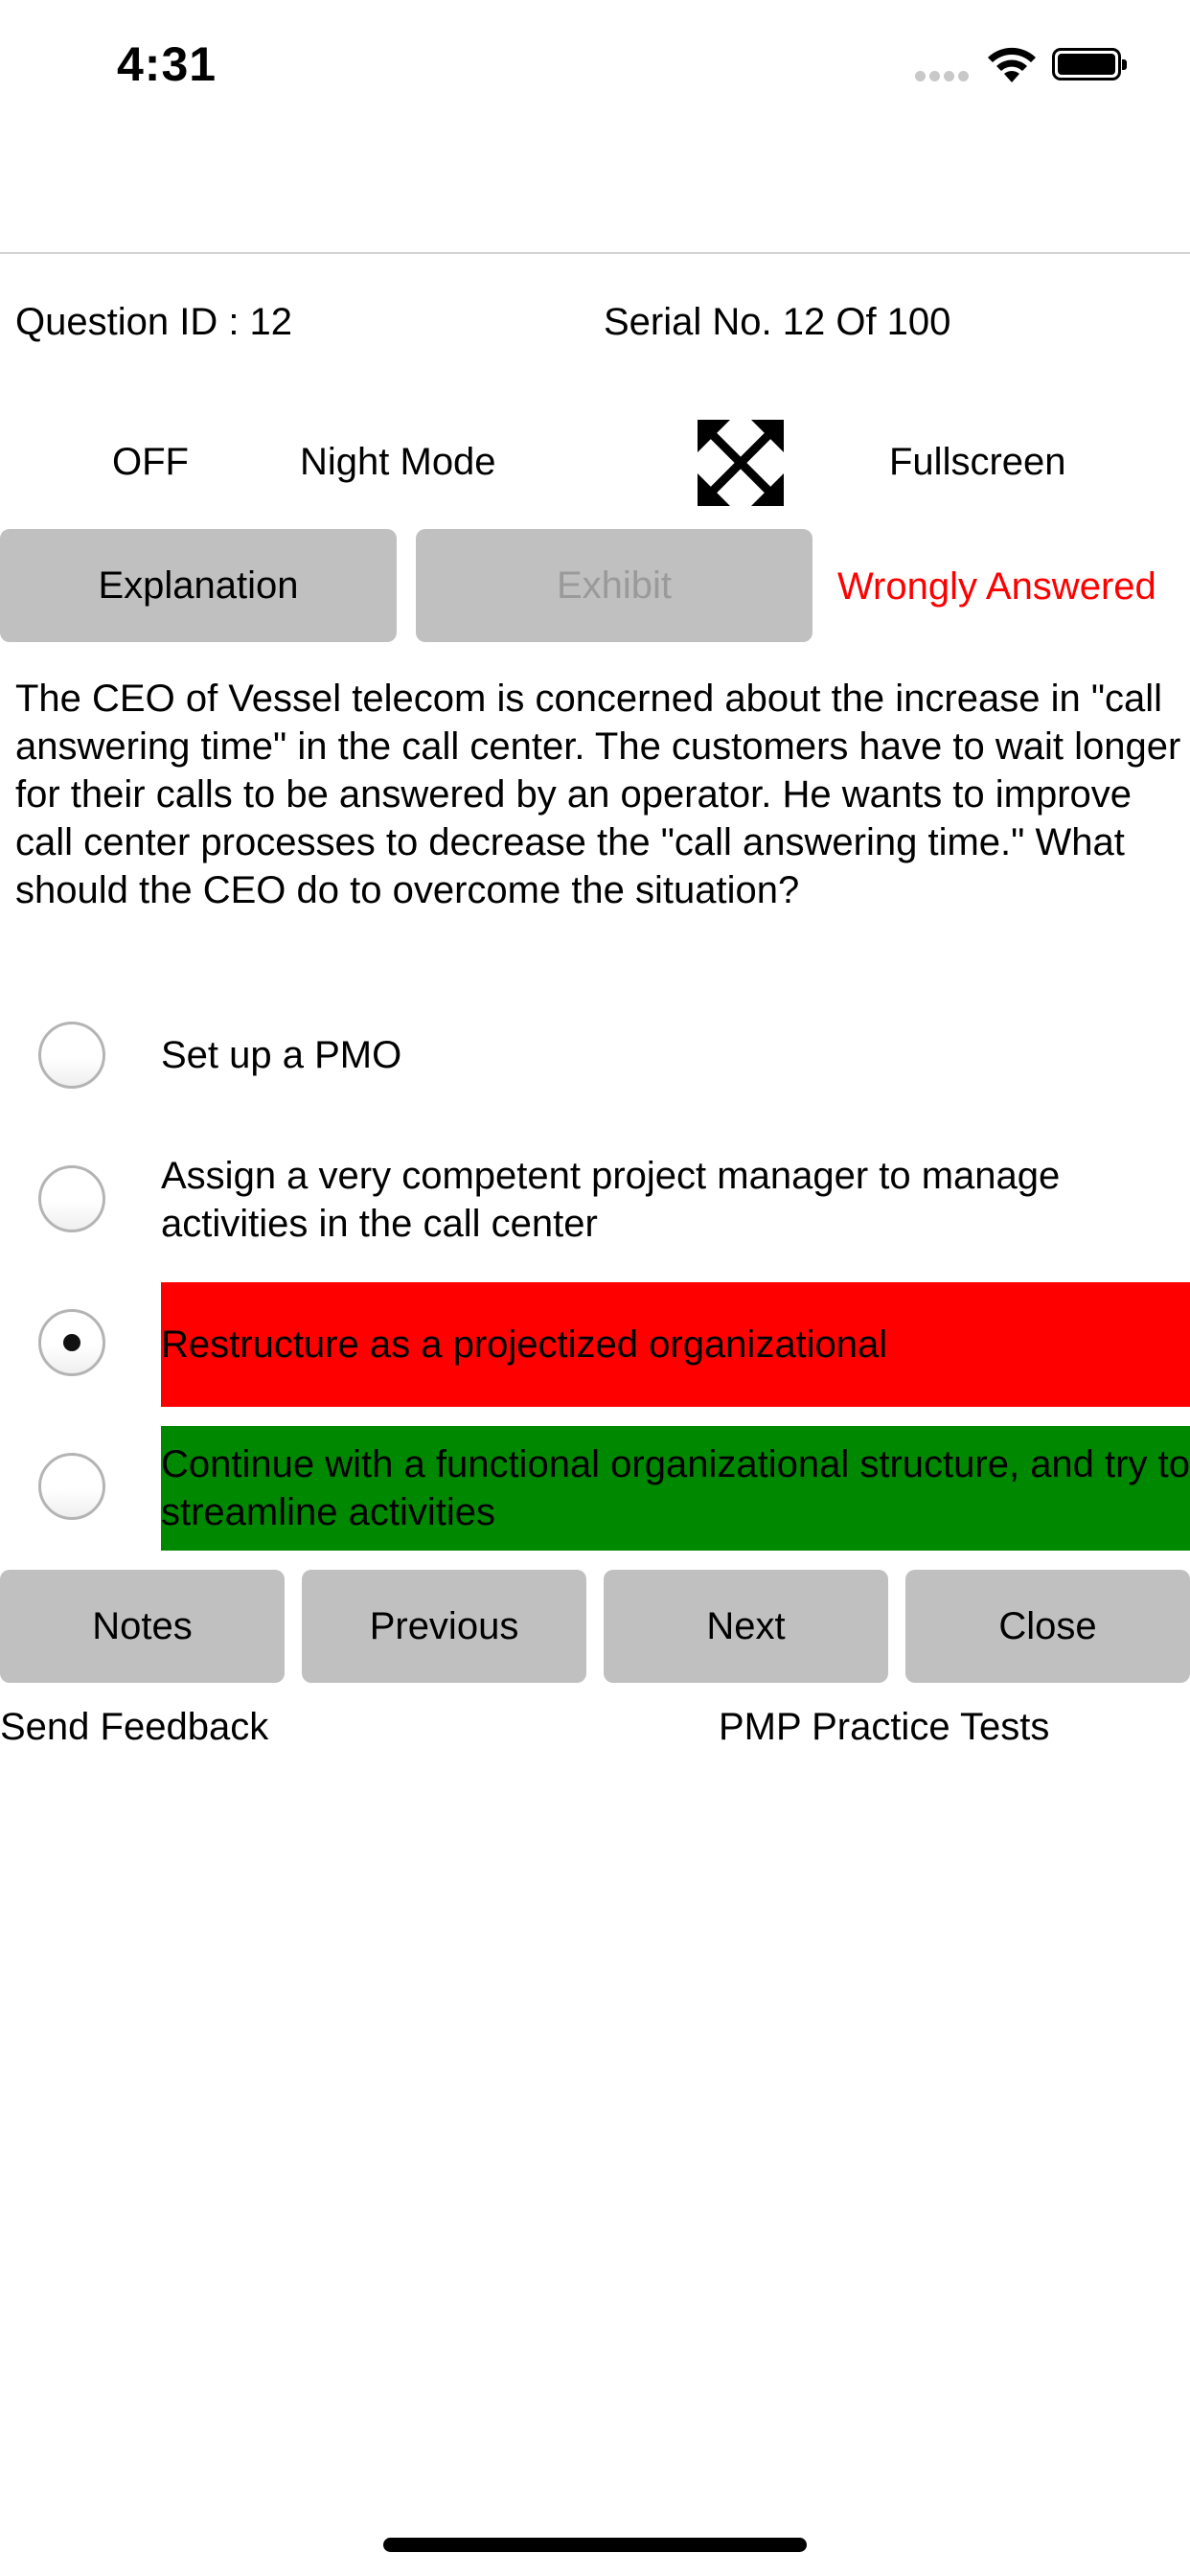  I want to click on header-divider, so click(595, 253).